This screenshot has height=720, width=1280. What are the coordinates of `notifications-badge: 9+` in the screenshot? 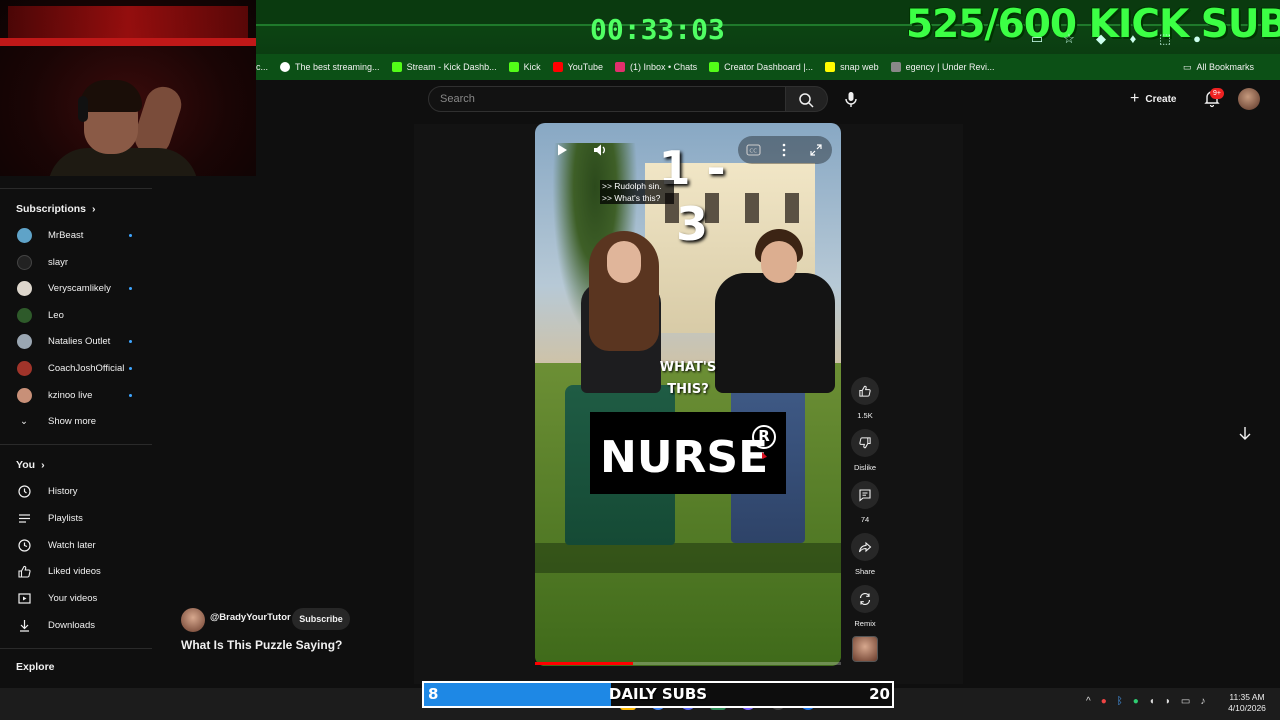 It's located at (1217, 93).